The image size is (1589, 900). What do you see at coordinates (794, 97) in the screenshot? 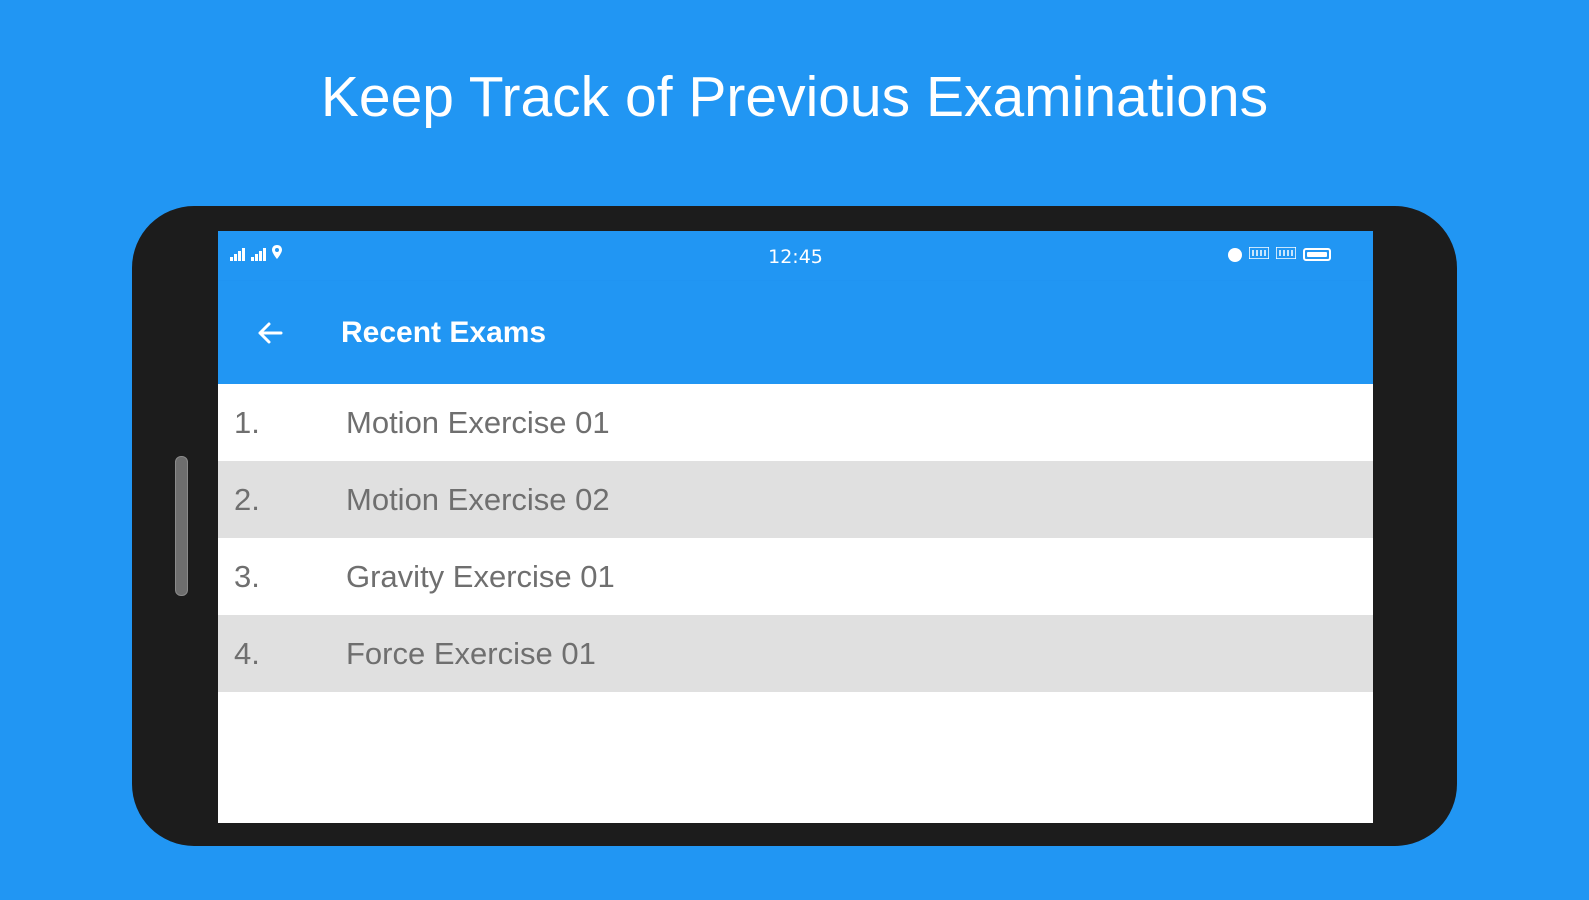
I see `promo-headline: Keep Track of Previous Examinations` at bounding box center [794, 97].